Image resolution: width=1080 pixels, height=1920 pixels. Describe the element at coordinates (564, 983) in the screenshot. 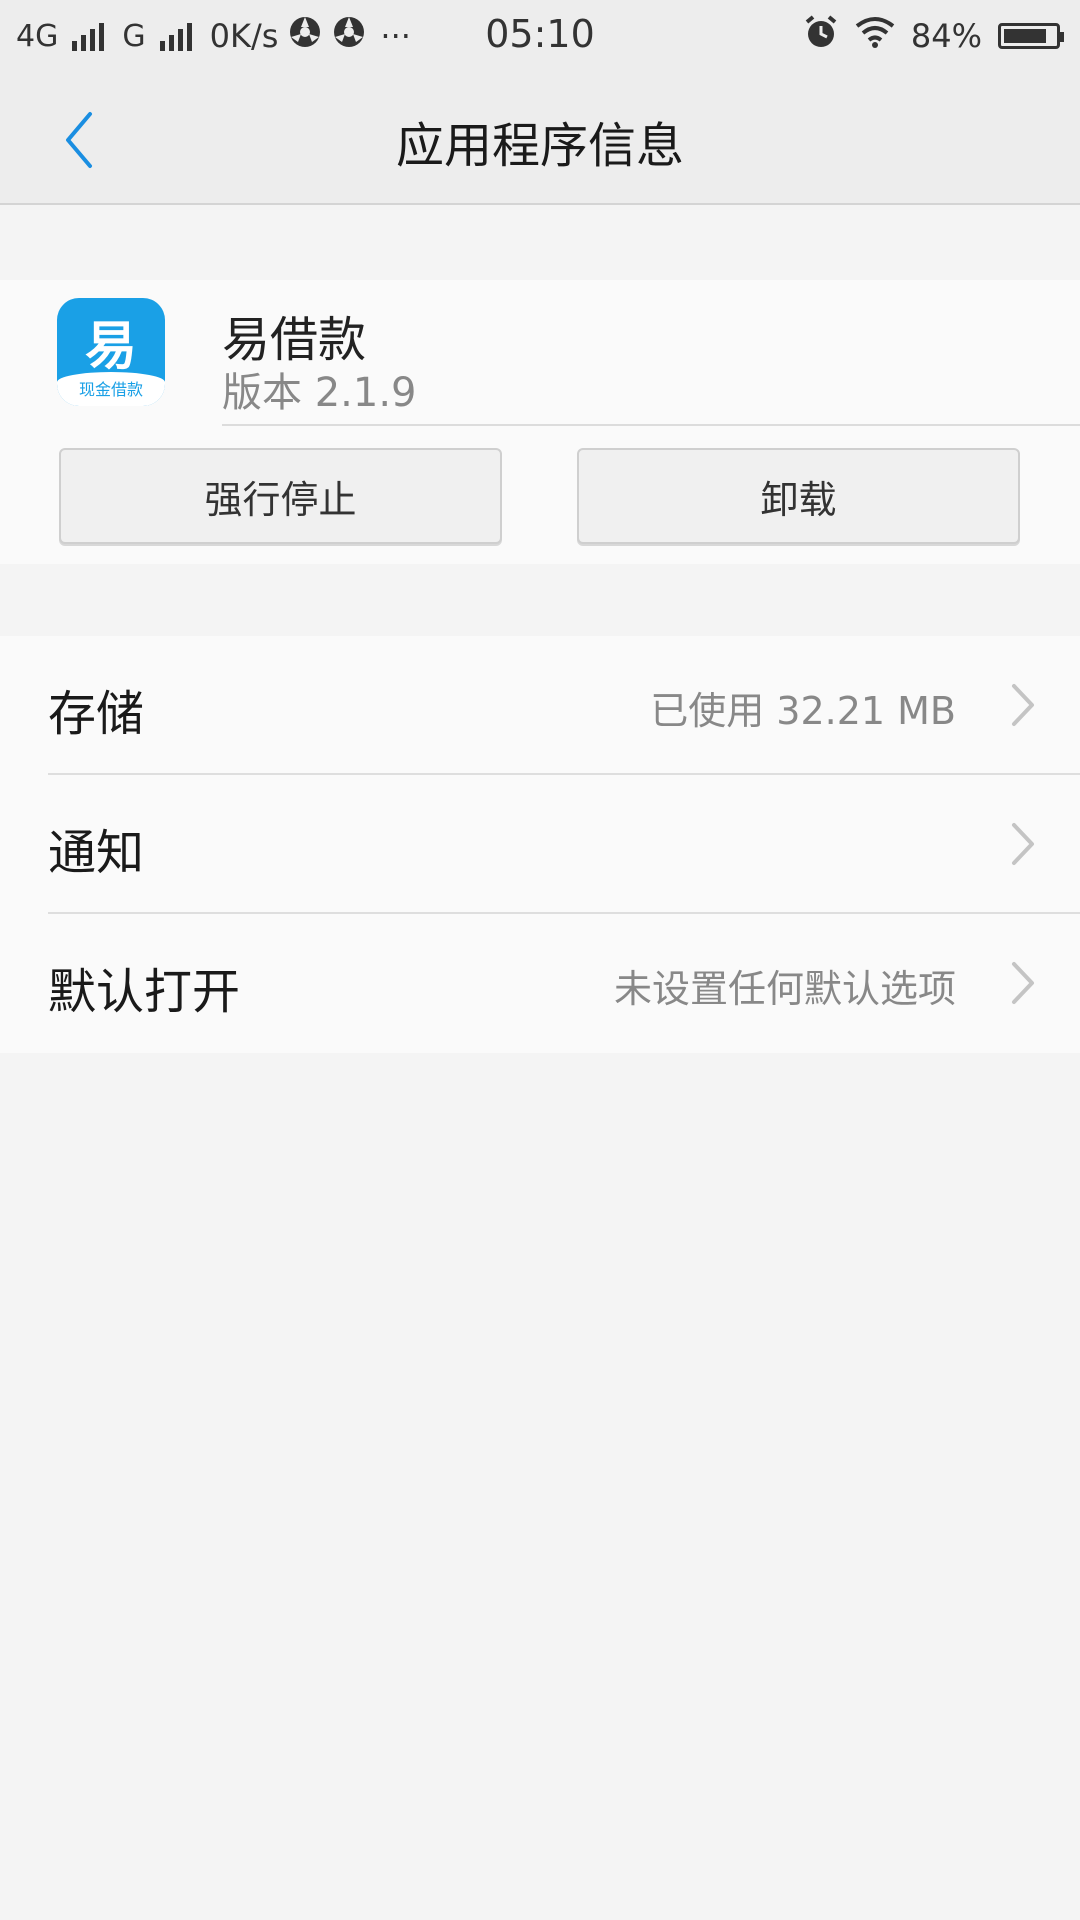

I see `open-by-default-row: 默认打开 未设置任何默认选项` at that location.